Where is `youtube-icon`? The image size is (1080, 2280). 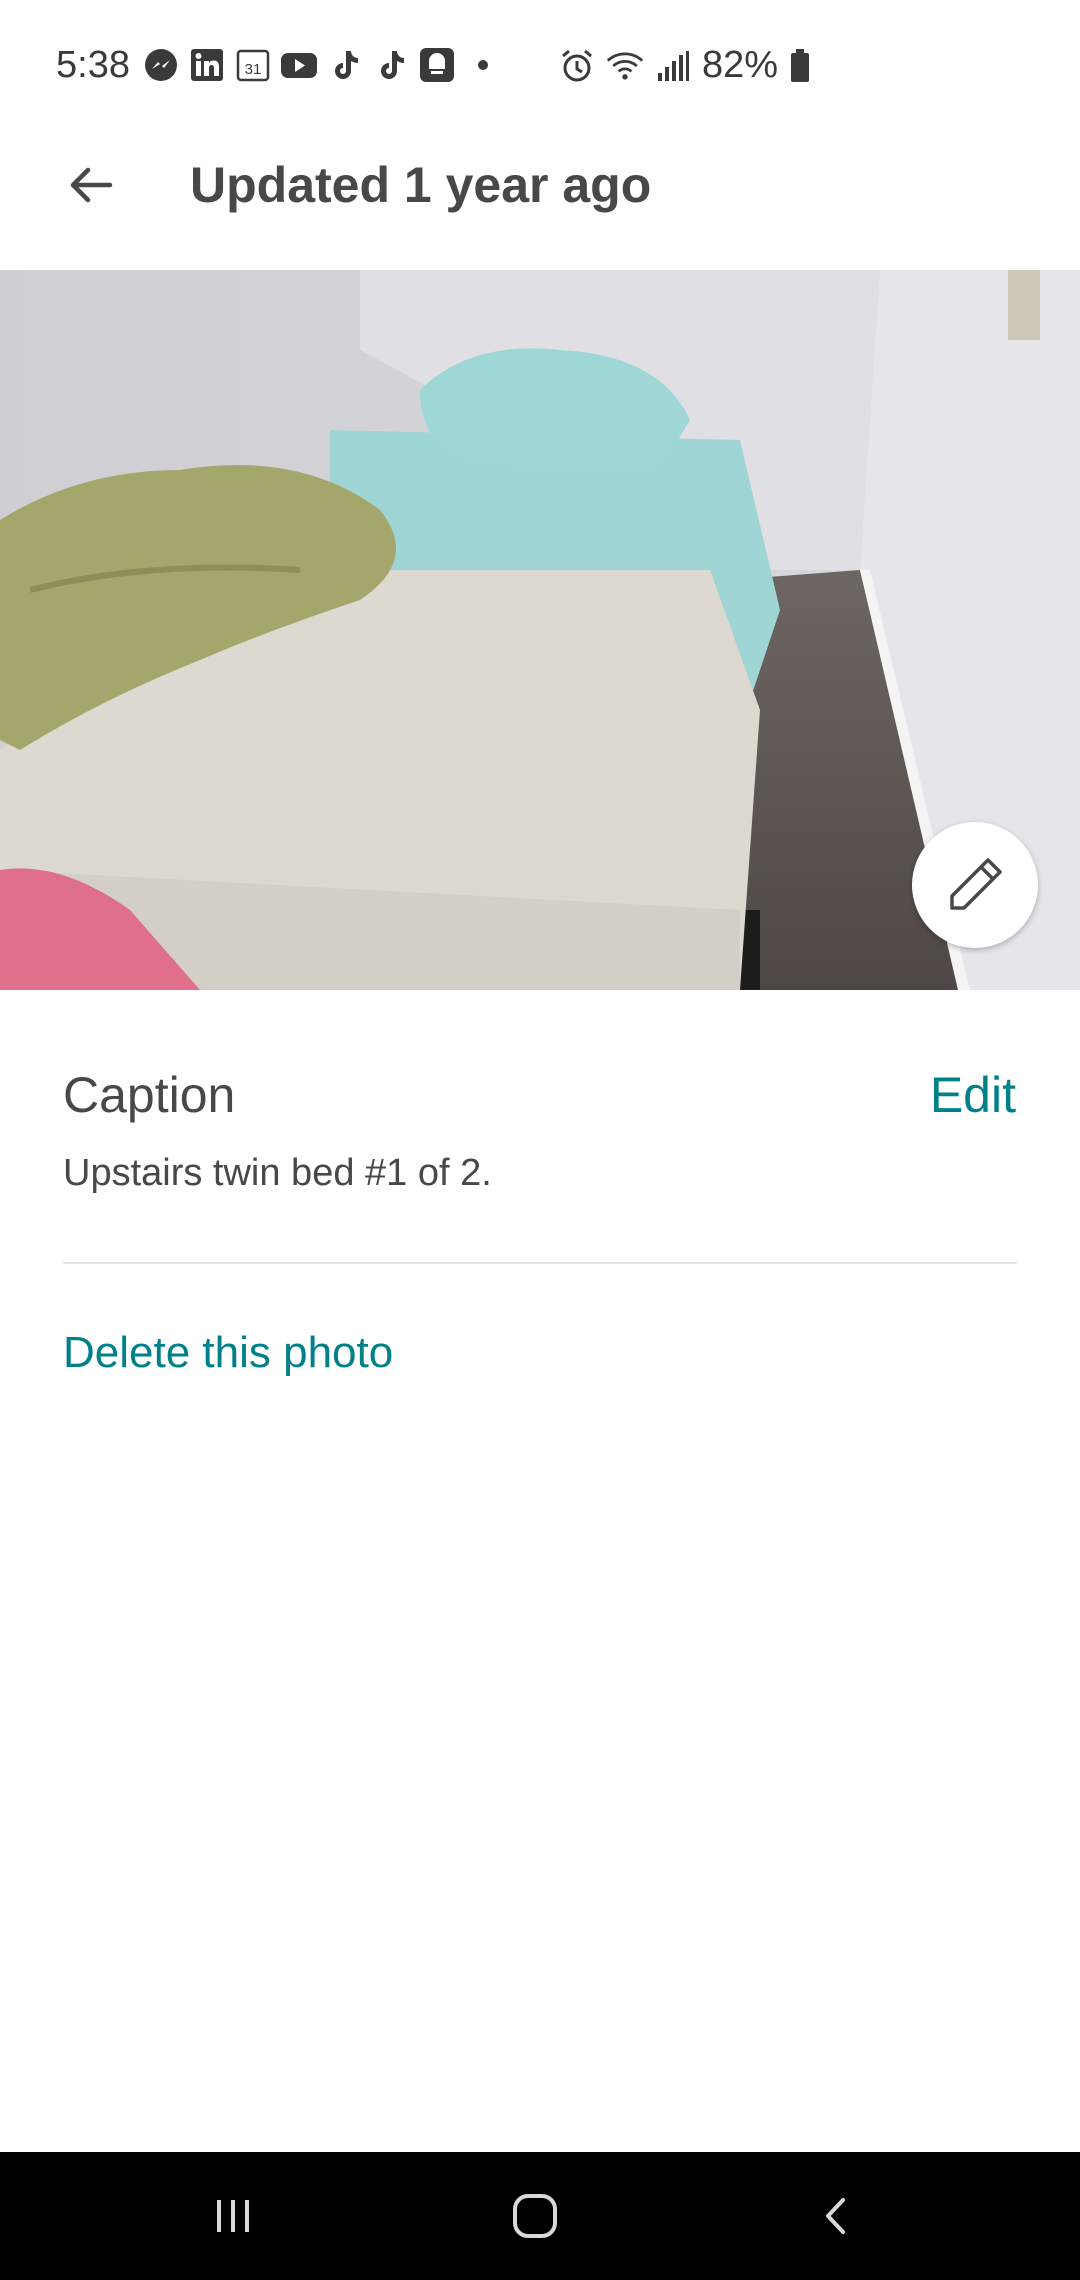
youtube-icon is located at coordinates (299, 65).